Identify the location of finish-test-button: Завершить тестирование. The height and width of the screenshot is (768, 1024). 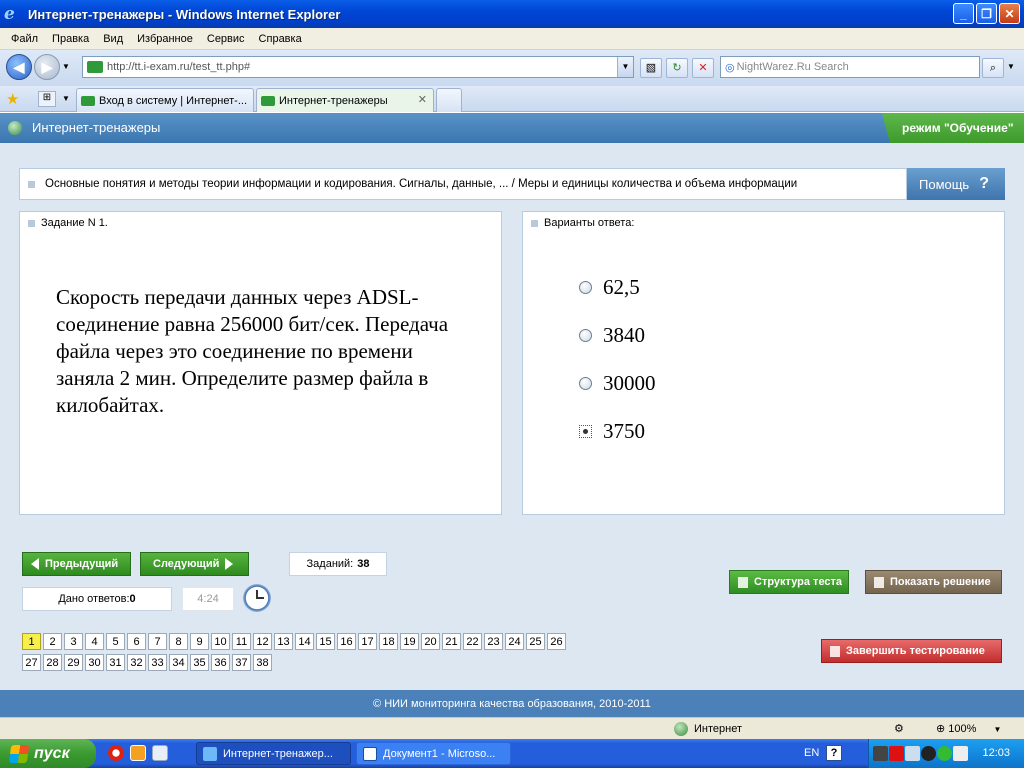
(911, 651).